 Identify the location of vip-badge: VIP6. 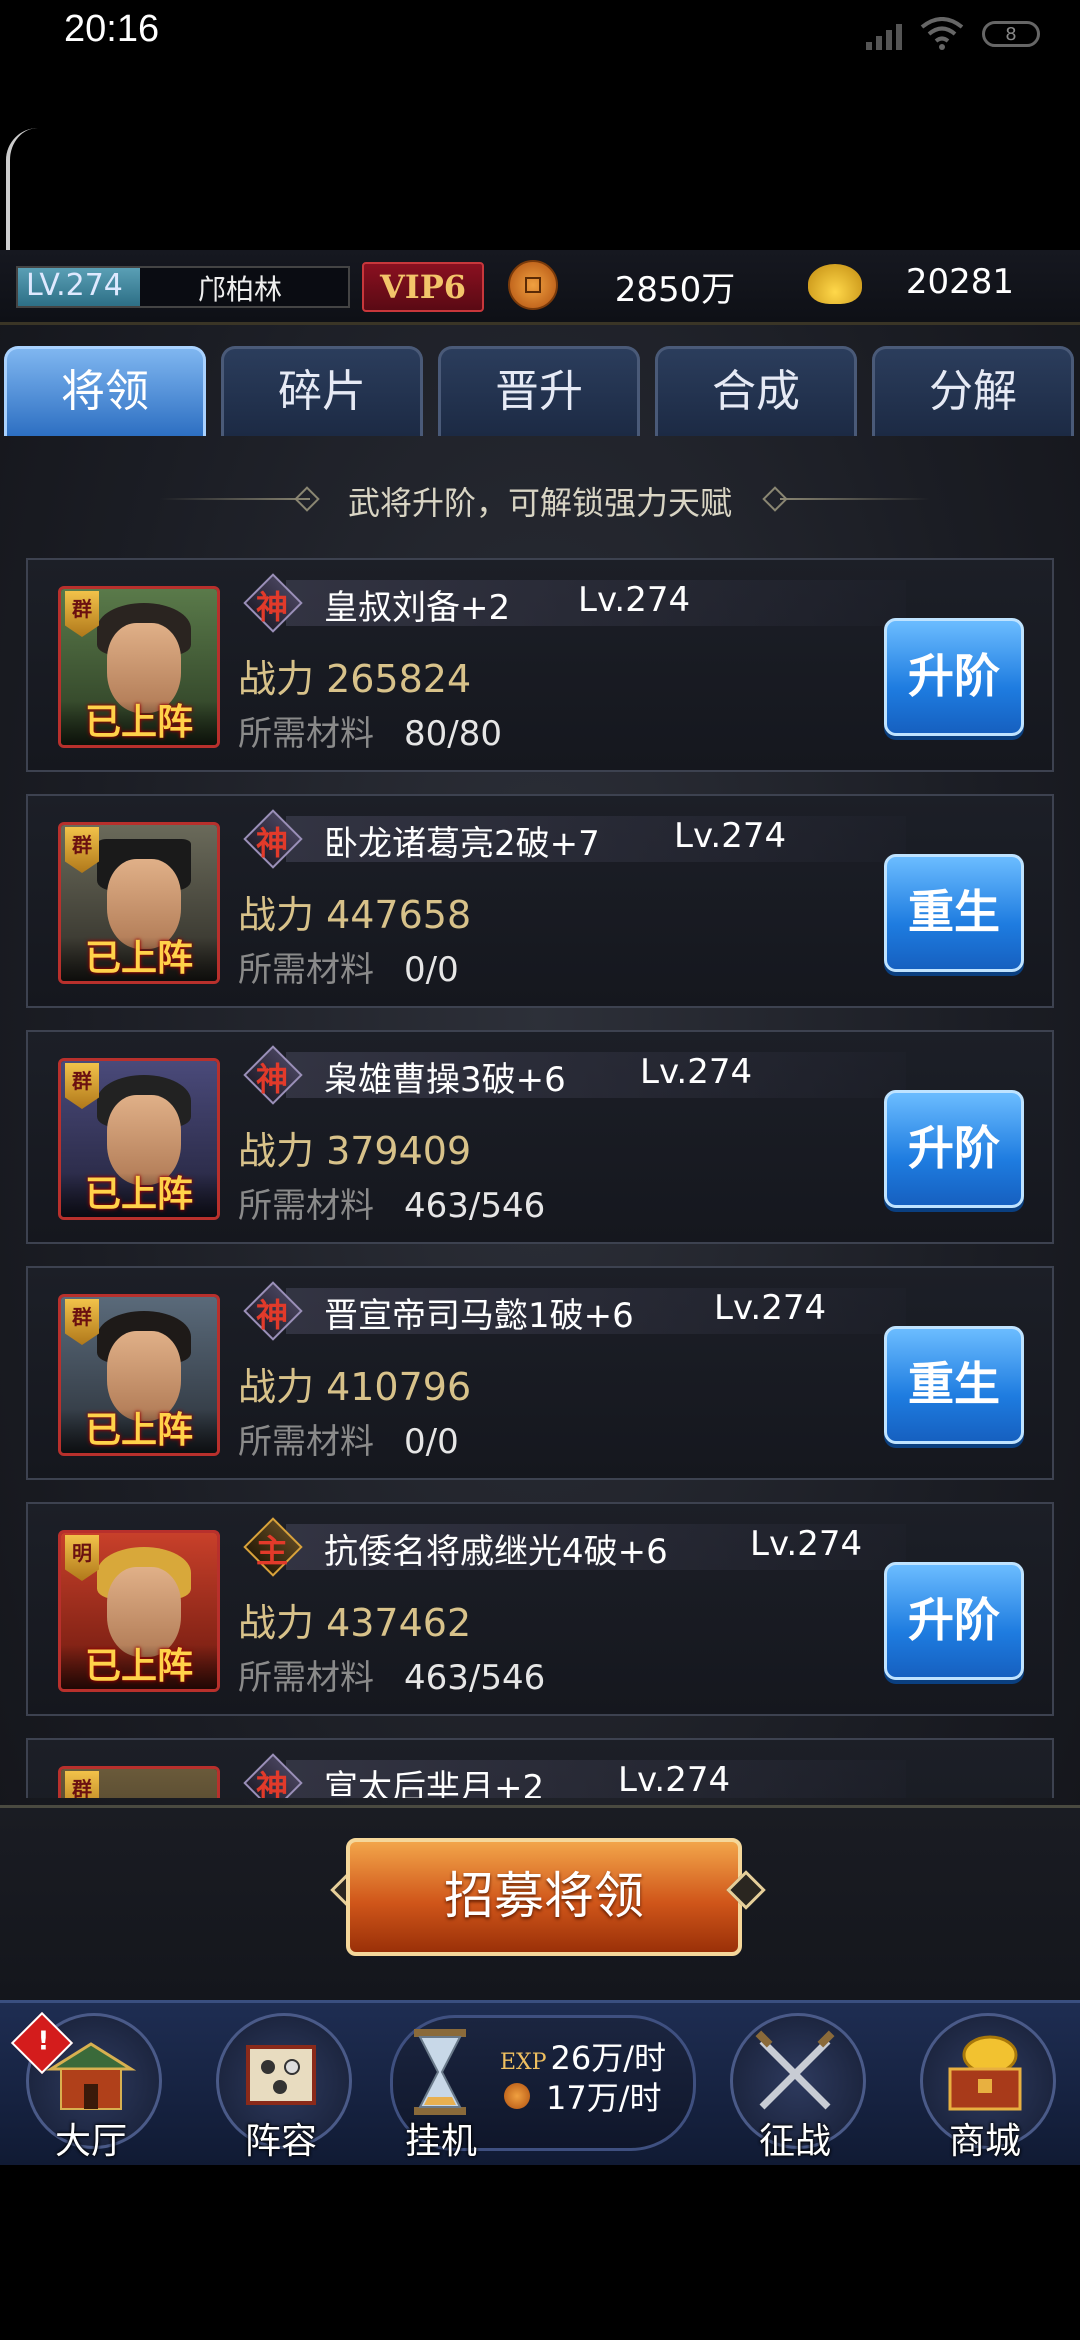
(423, 287).